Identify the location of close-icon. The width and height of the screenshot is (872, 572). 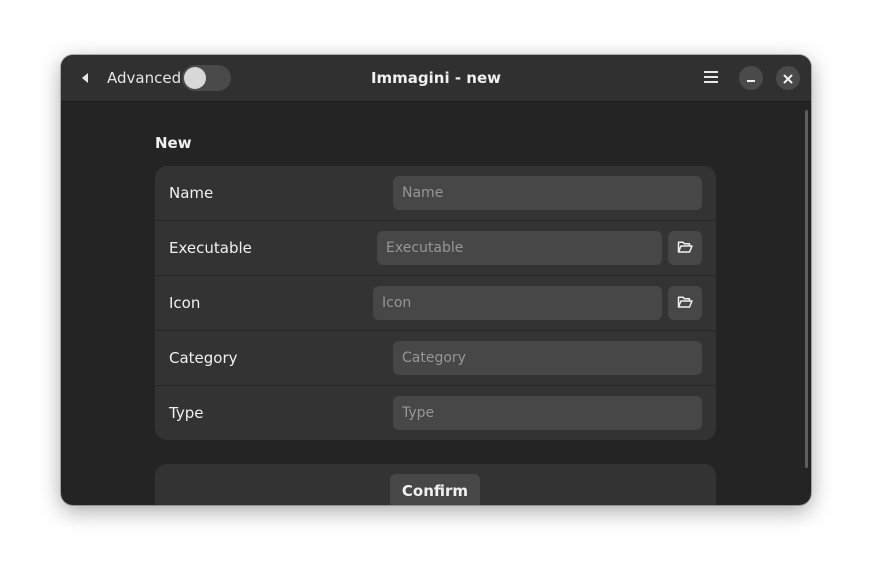
(788, 78).